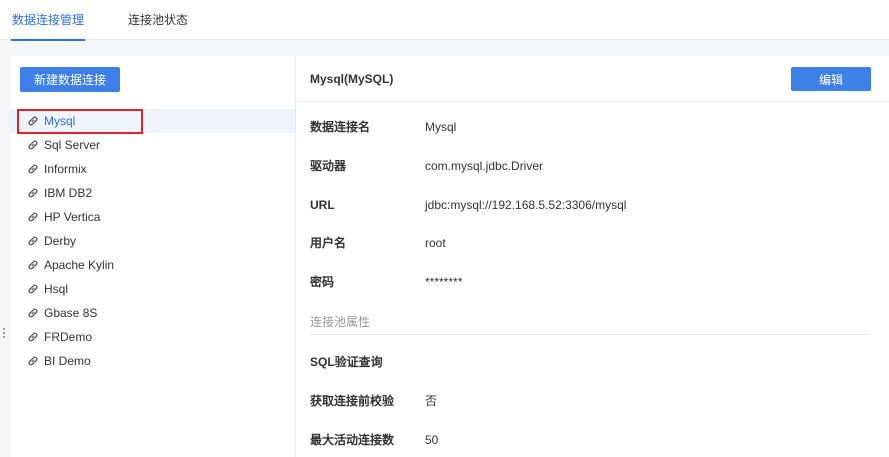 The height and width of the screenshot is (457, 889). I want to click on connection-item-label: Sql Server, so click(72, 145).